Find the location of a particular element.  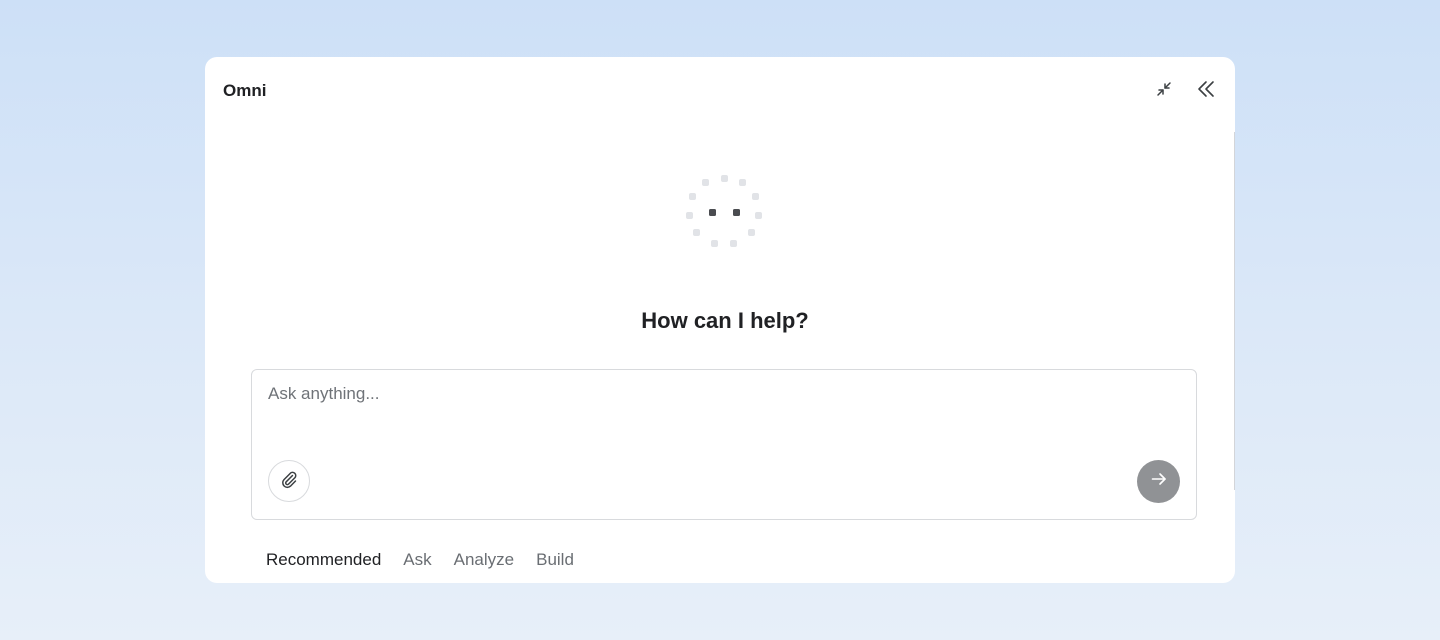

minimize-arrows-icon is located at coordinates (1164, 91).